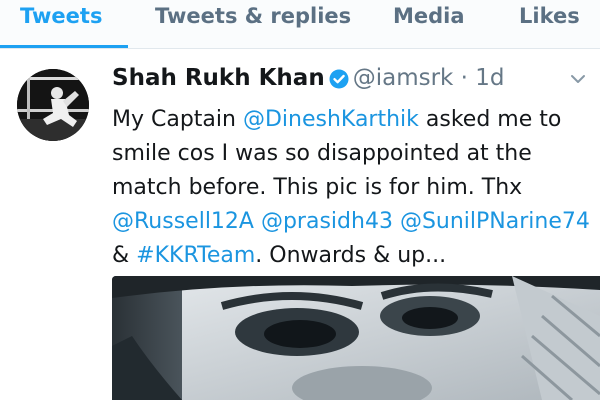 The width and height of the screenshot is (600, 400). Describe the element at coordinates (490, 119) in the screenshot. I see `text-segment: asked me to` at that location.